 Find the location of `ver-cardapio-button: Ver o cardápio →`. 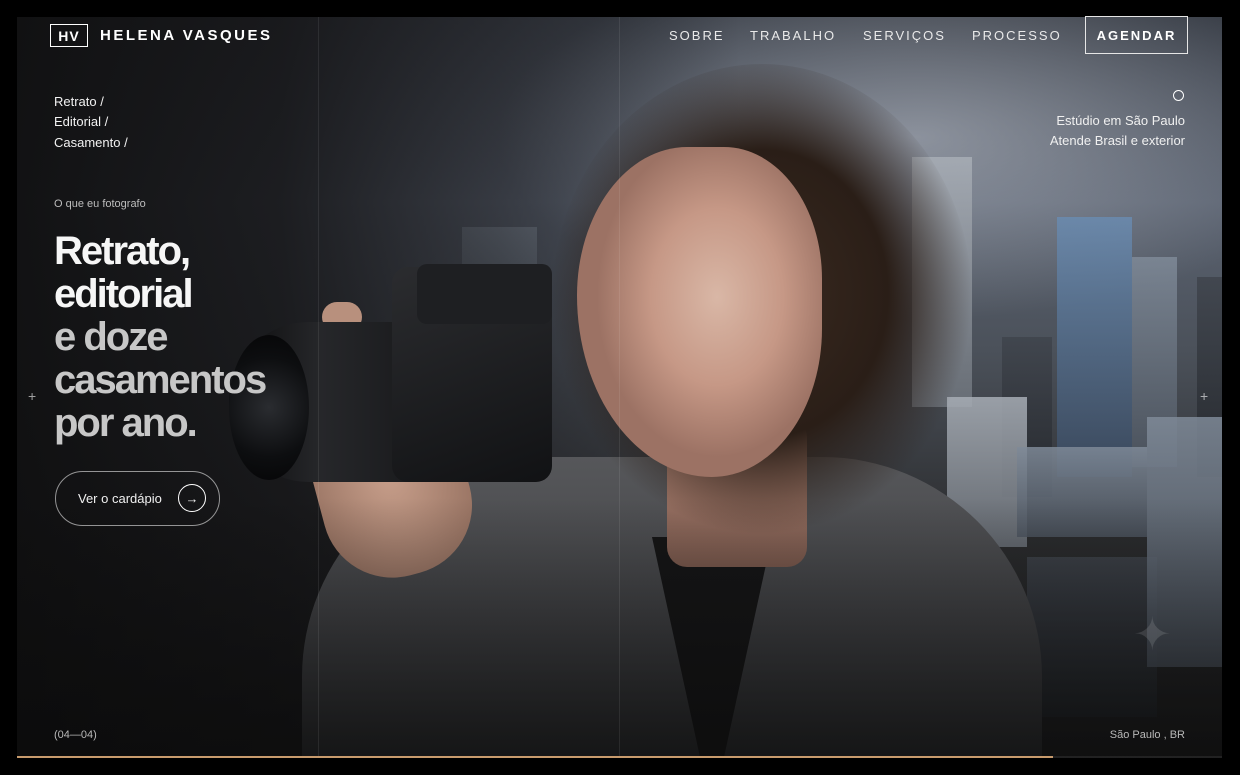

ver-cardapio-button: Ver o cardápio → is located at coordinates (137, 498).